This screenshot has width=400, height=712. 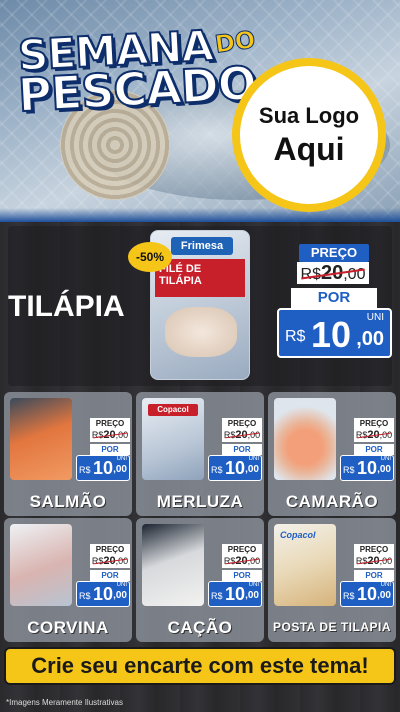 I want to click on posta-tilapia-image: Copacol, so click(x=305, y=565).